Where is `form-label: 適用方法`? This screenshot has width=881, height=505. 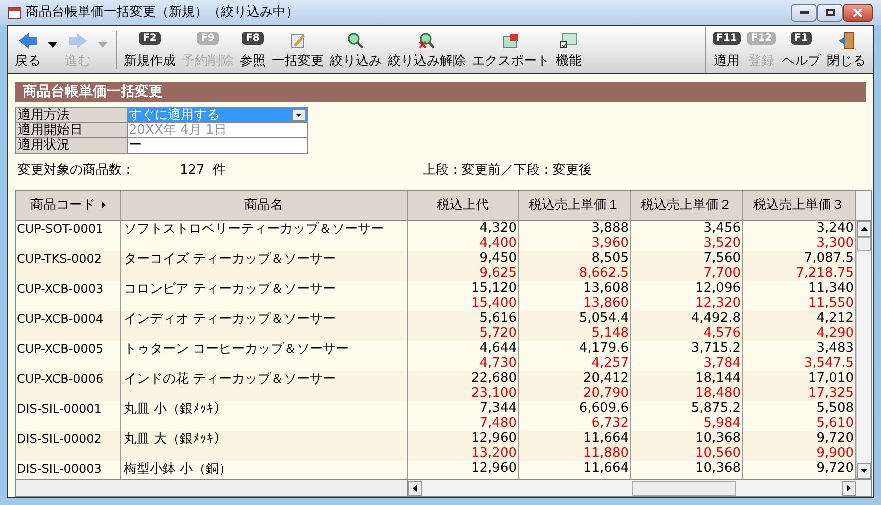
form-label: 適用方法 is located at coordinates (72, 115).